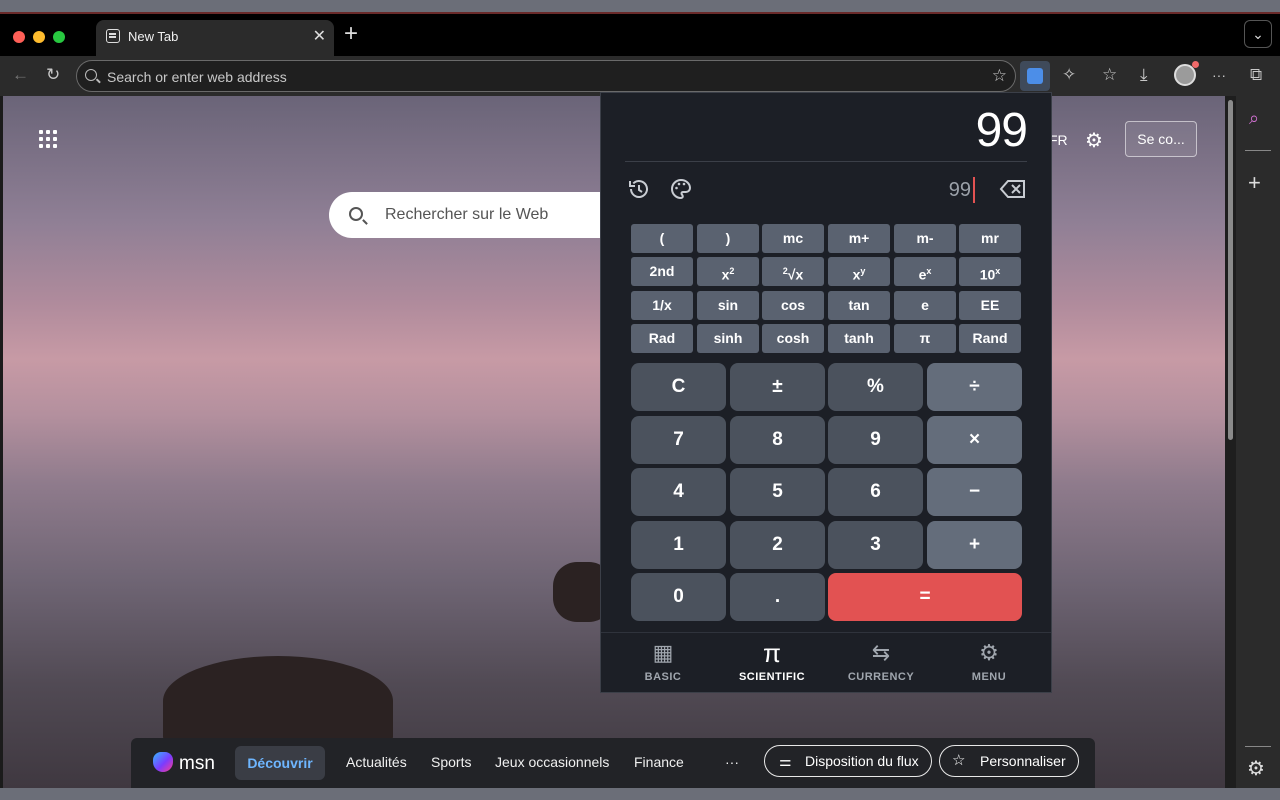  Describe the element at coordinates (777, 545) in the screenshot. I see `key-2: 2` at that location.